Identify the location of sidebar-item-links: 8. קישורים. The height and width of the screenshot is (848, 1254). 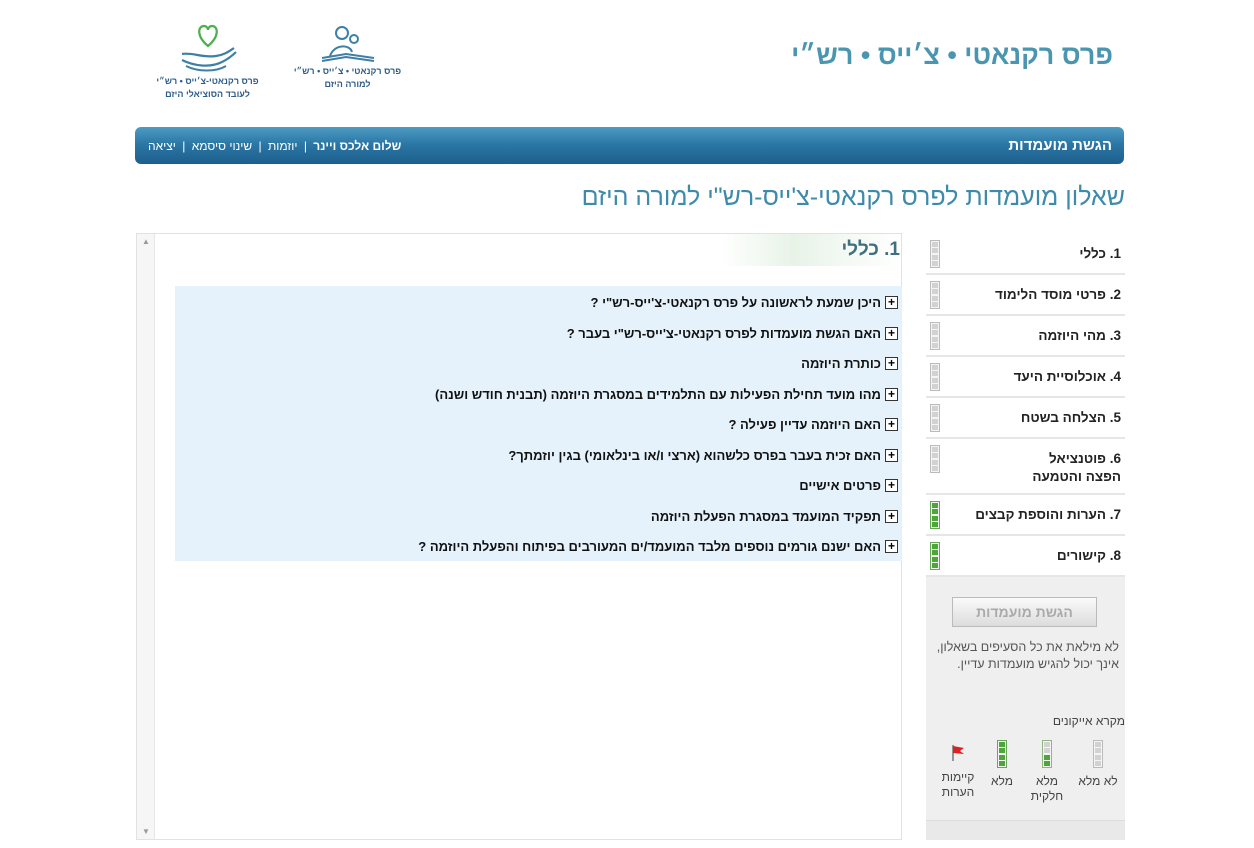
(1025, 556).